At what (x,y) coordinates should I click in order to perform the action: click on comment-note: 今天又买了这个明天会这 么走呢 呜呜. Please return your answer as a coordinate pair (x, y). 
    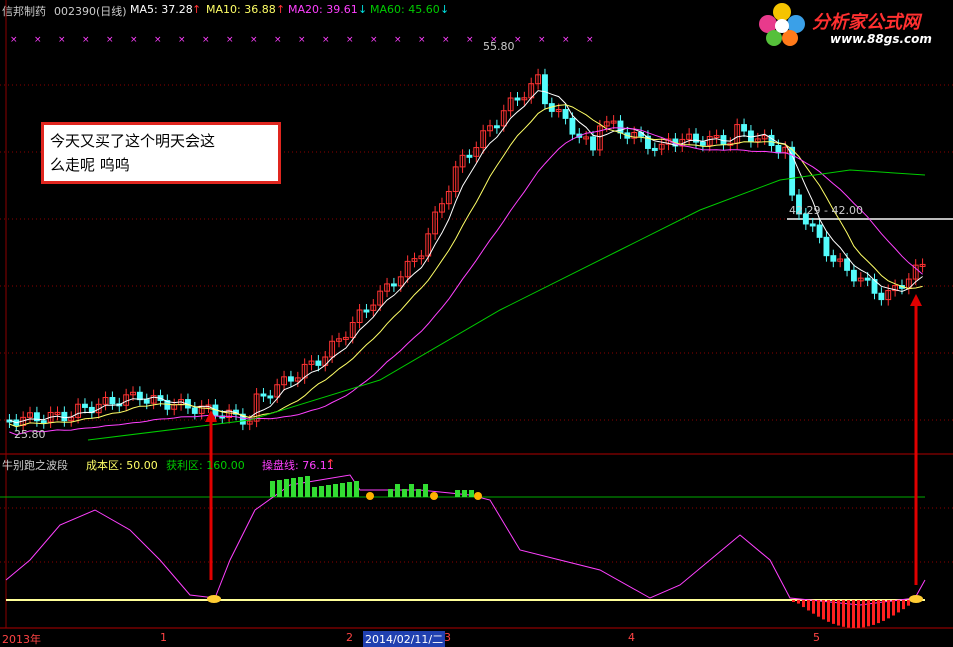
    Looking at the image, I should click on (161, 153).